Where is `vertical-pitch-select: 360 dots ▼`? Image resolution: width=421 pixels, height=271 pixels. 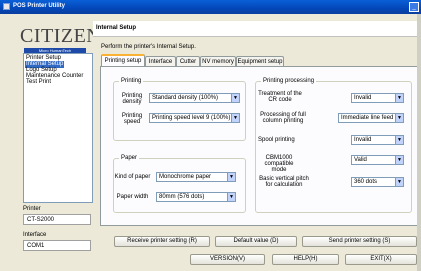 vertical-pitch-select: 360 dots ▼ is located at coordinates (377, 182).